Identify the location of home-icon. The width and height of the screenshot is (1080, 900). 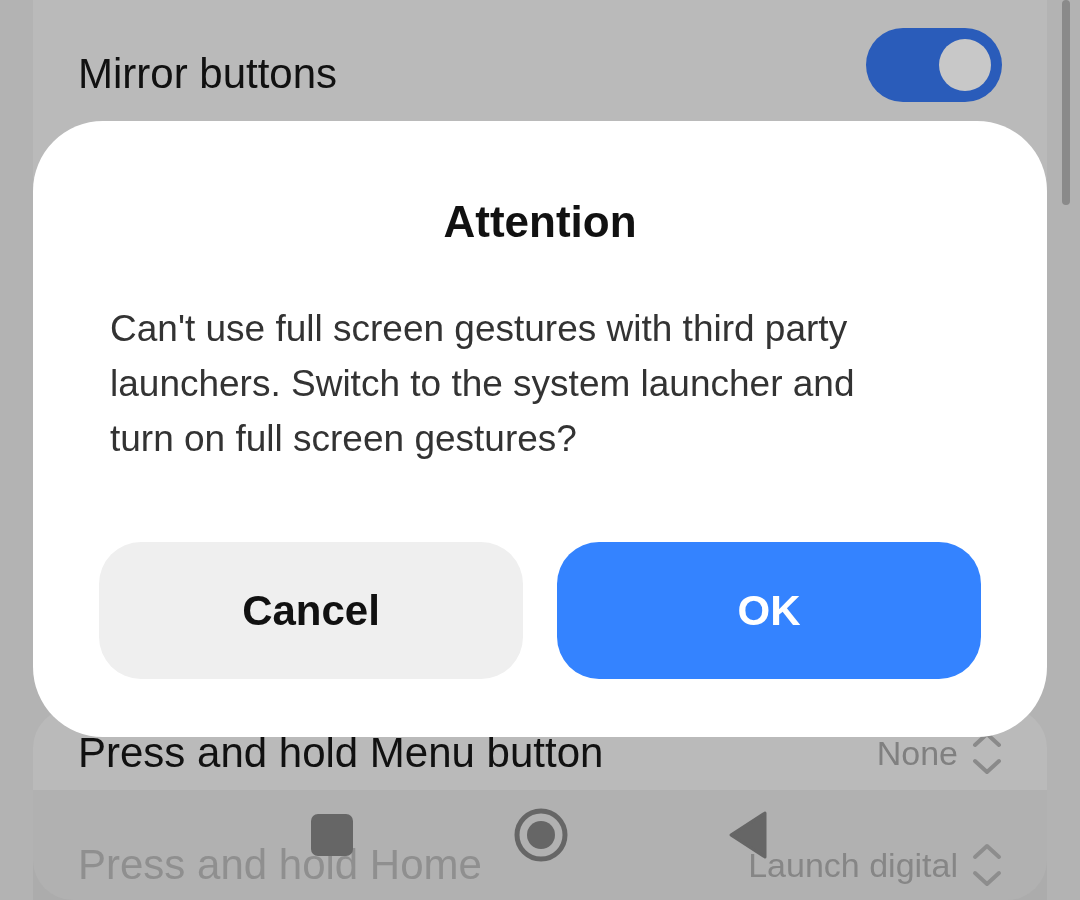
(541, 835).